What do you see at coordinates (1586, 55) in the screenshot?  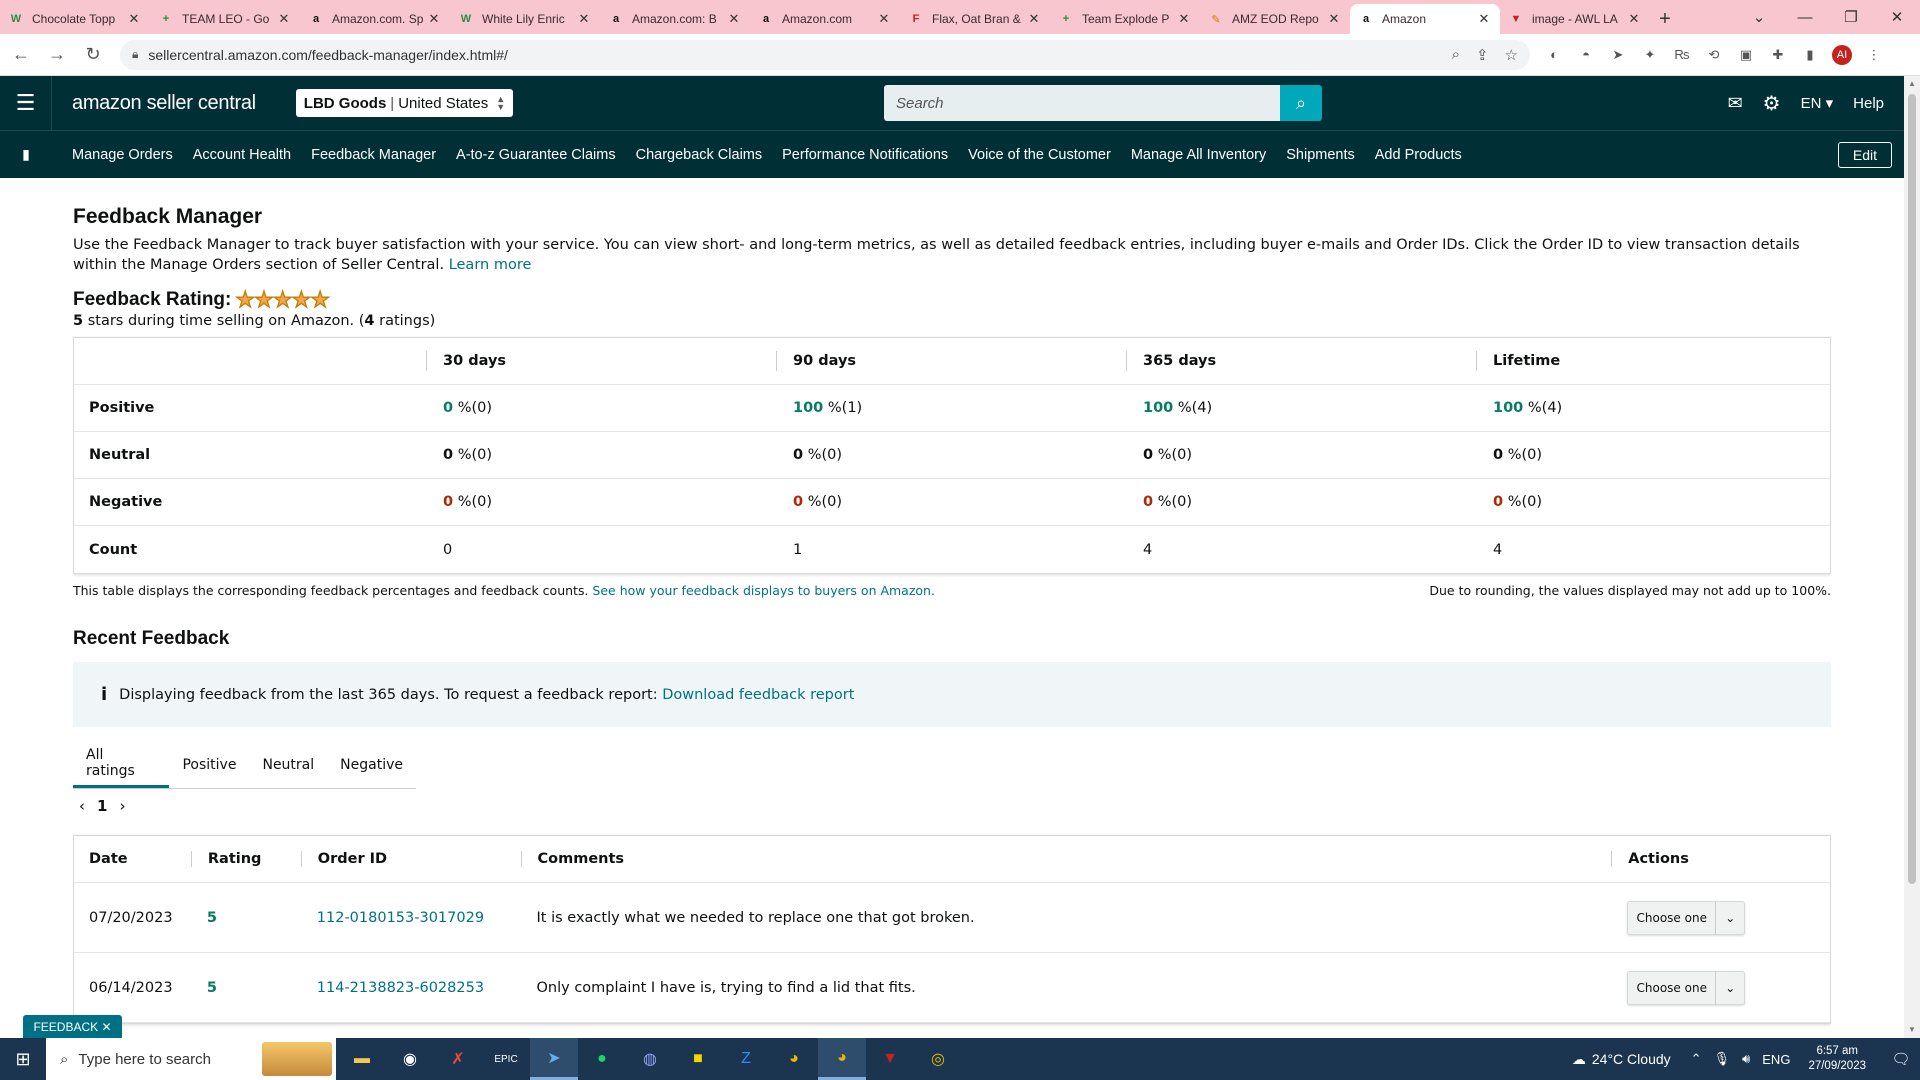 I see `extension-icon: ◓` at bounding box center [1586, 55].